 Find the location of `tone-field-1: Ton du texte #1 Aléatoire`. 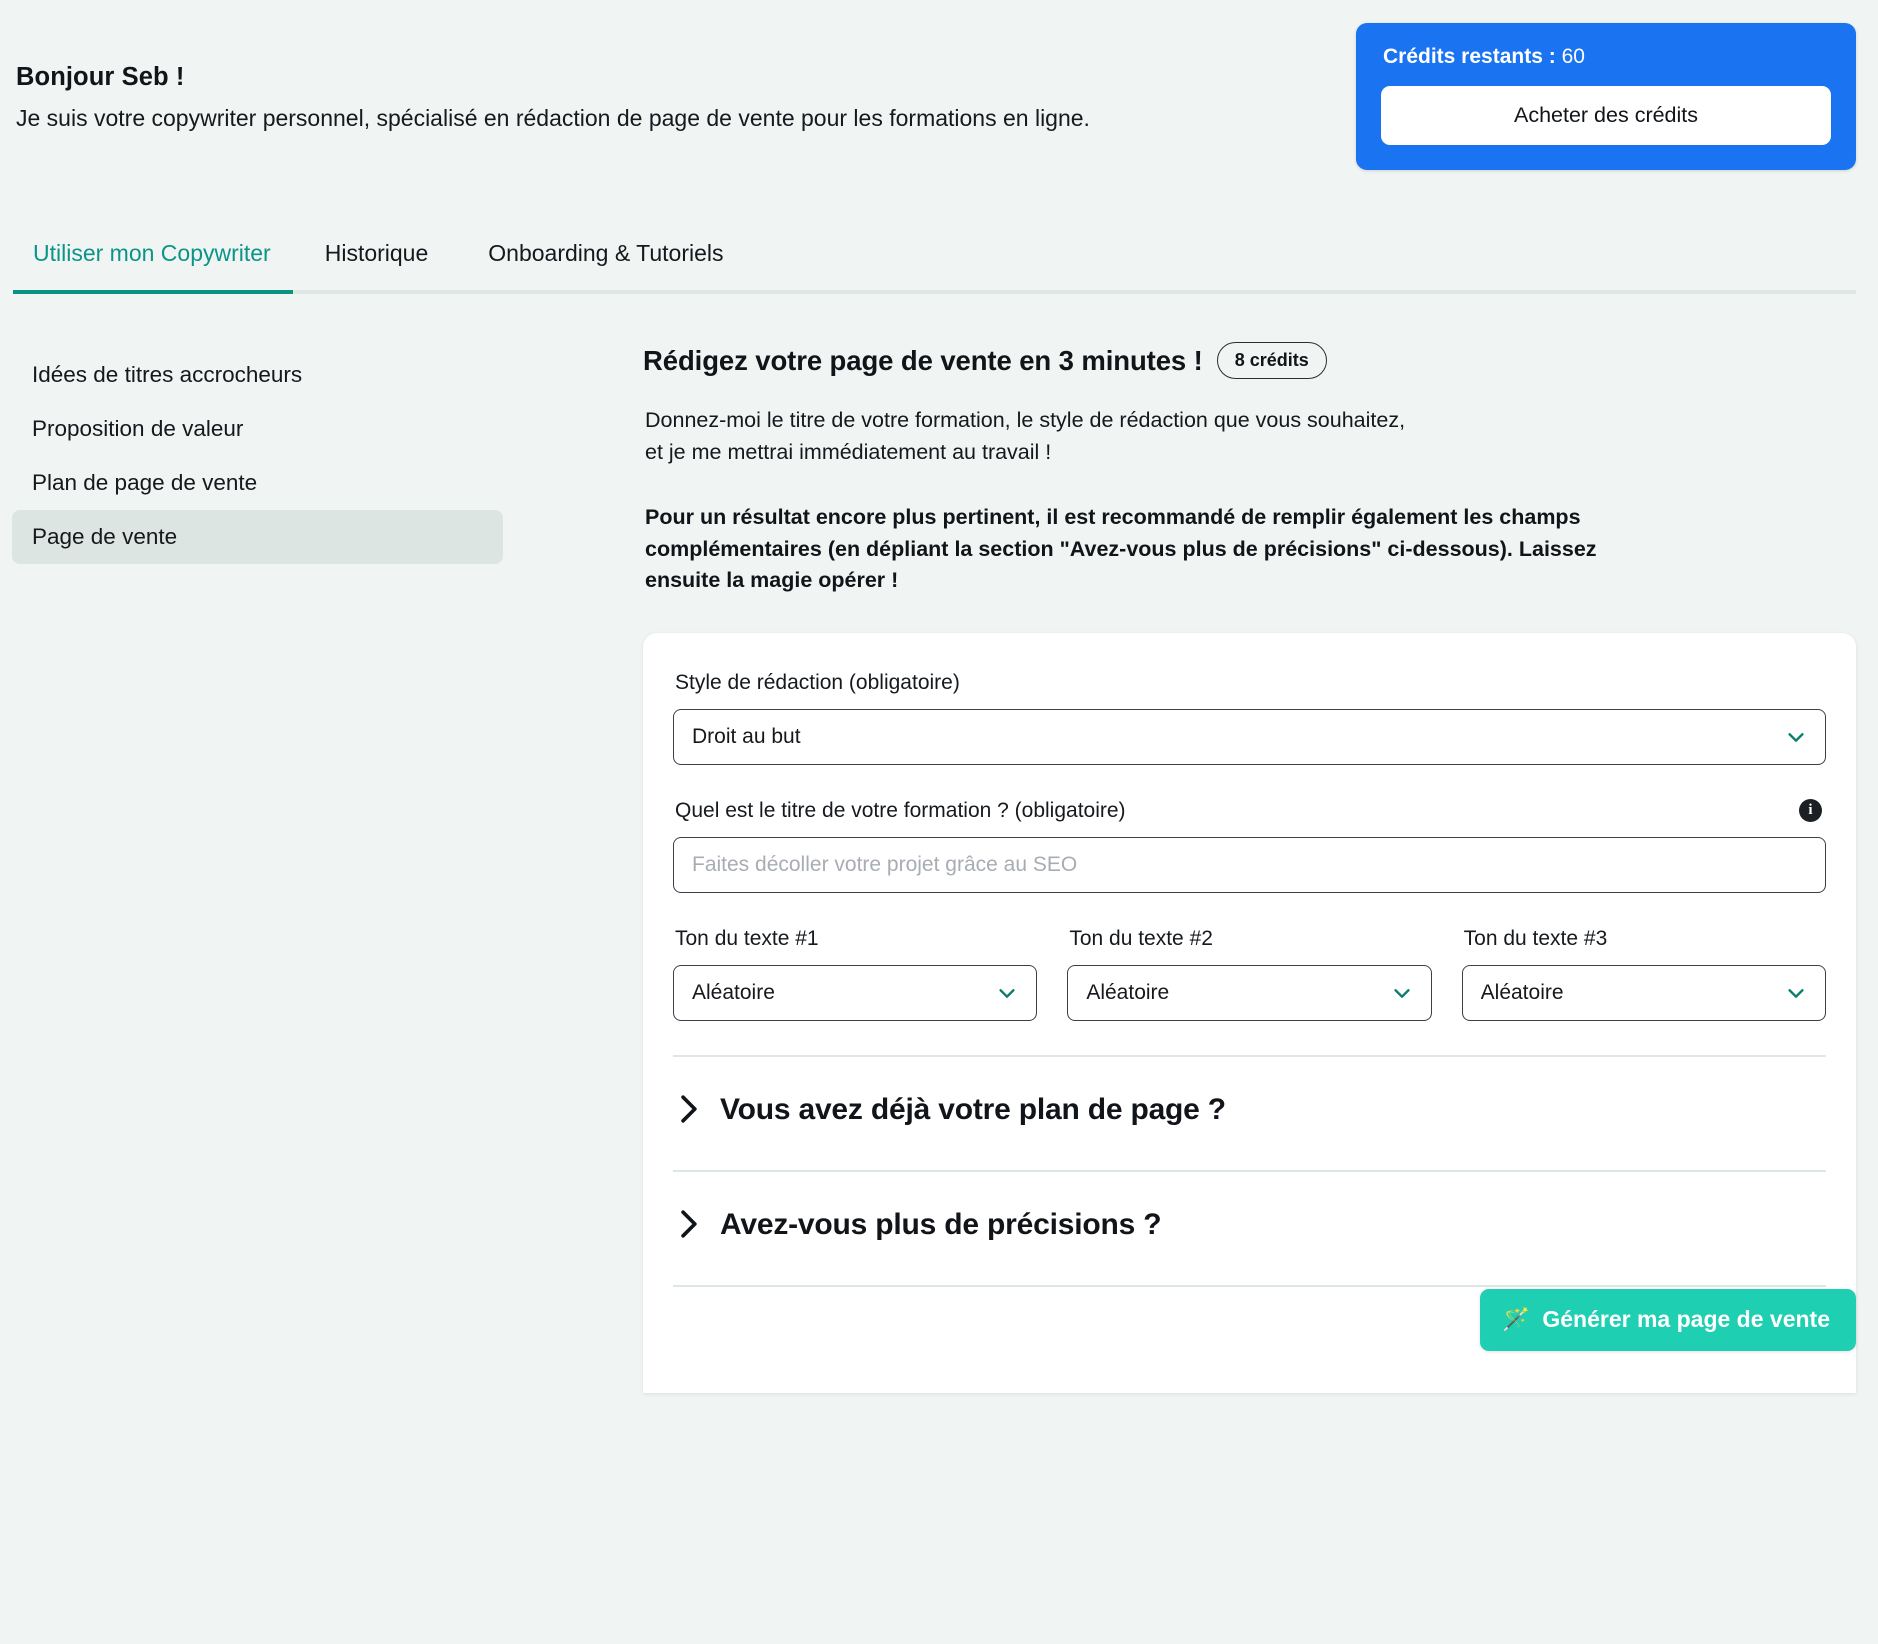

tone-field-1: Ton du texte #1 Aléatoire is located at coordinates (855, 973).